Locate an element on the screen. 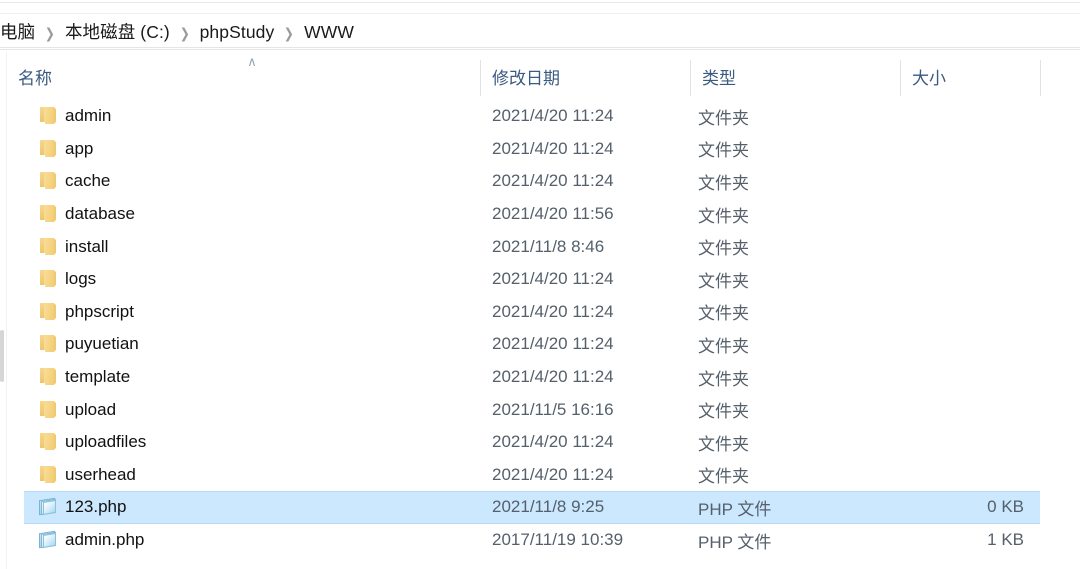 This screenshot has width=1080, height=569. cell-date-modified: 2021/11/8 8:46 is located at coordinates (548, 246).